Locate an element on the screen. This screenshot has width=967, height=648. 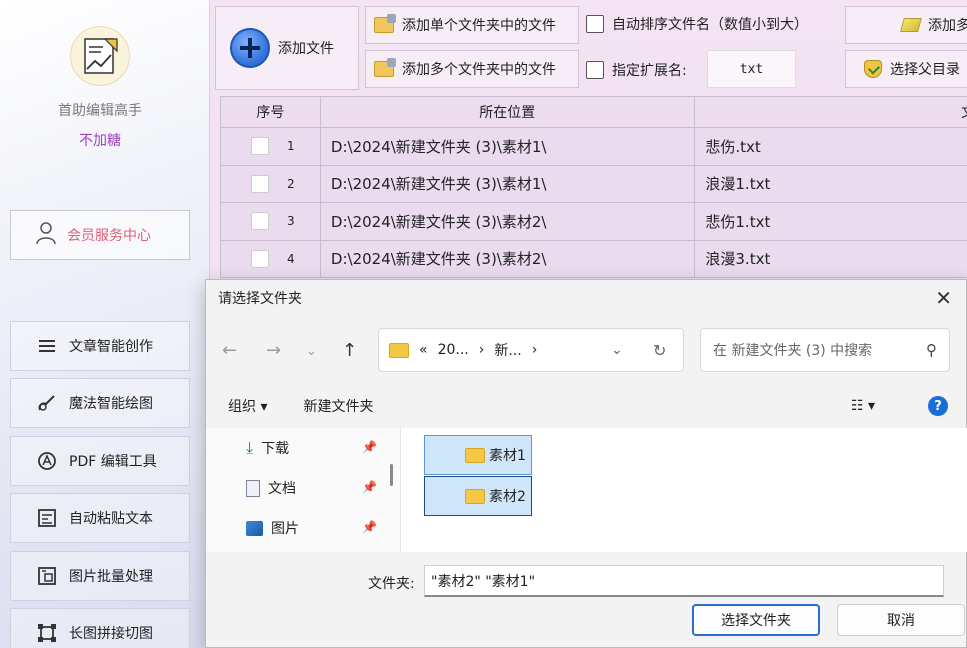
nav-item-pictures: 图片 is located at coordinates (272, 528).